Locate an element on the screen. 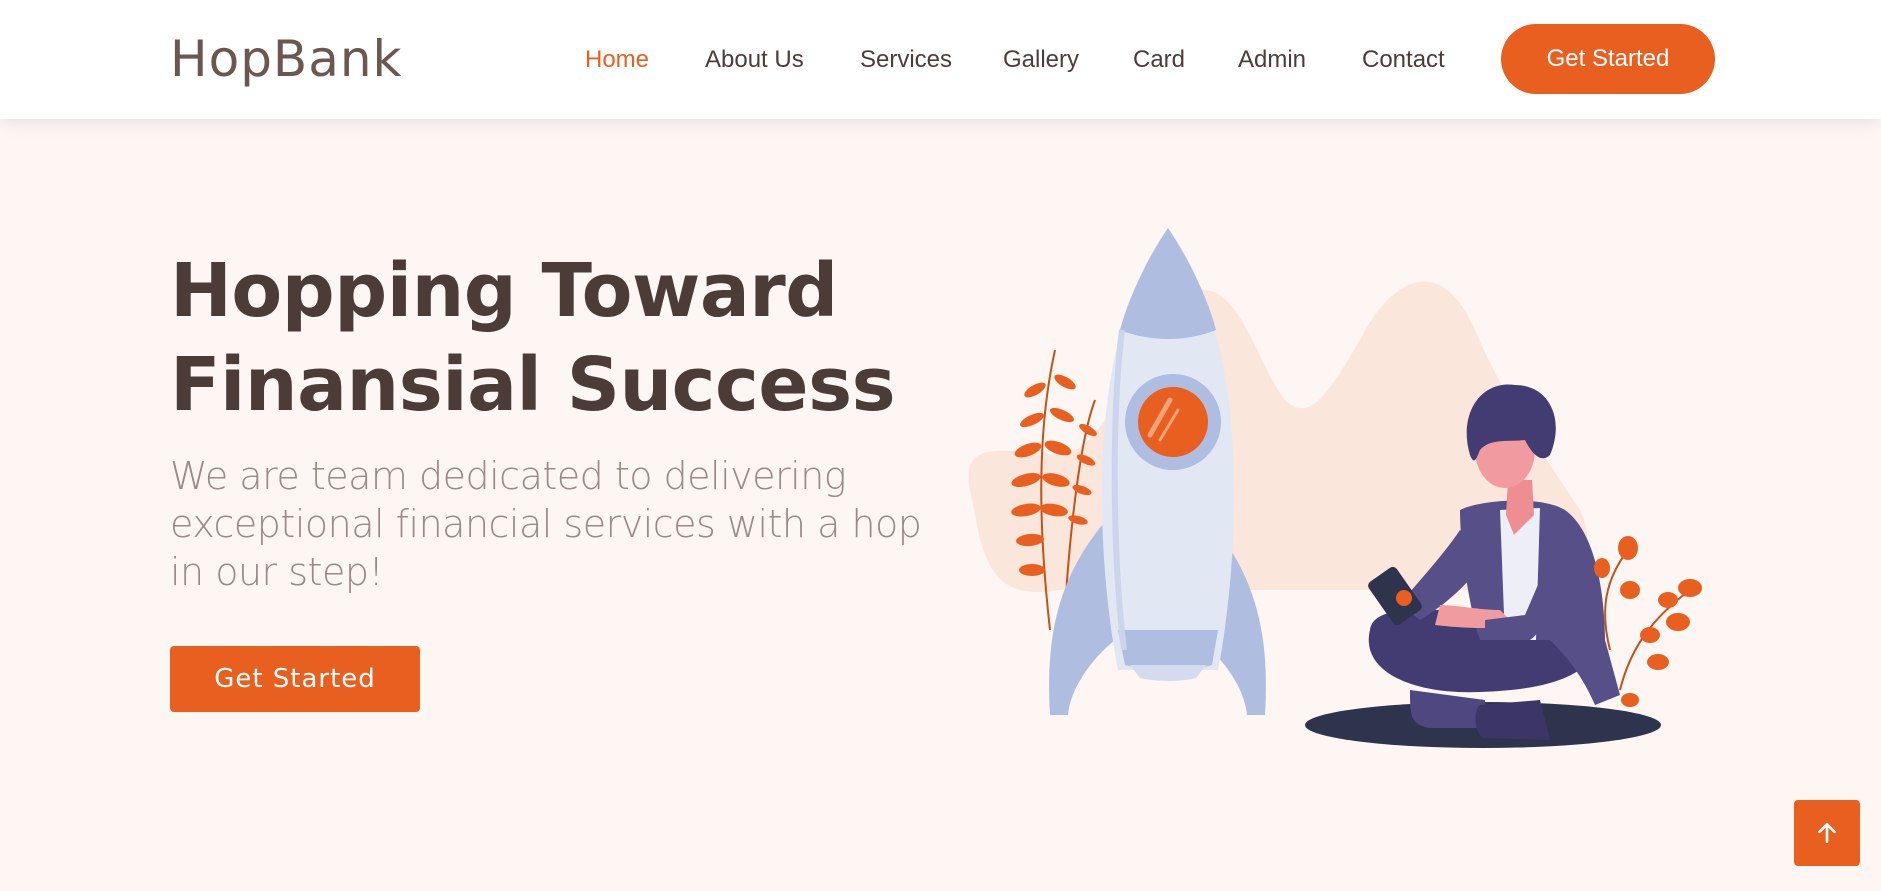 The image size is (1881, 891). arrow-up-icon is located at coordinates (1827, 833).